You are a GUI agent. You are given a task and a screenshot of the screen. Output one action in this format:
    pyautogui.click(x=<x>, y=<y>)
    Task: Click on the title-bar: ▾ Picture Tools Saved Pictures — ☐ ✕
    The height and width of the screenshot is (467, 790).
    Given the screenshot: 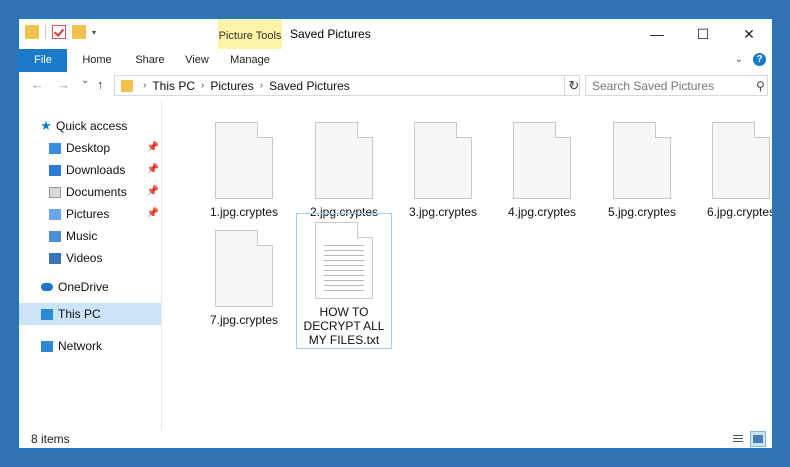 What is the action you would take?
    pyautogui.click(x=395, y=34)
    